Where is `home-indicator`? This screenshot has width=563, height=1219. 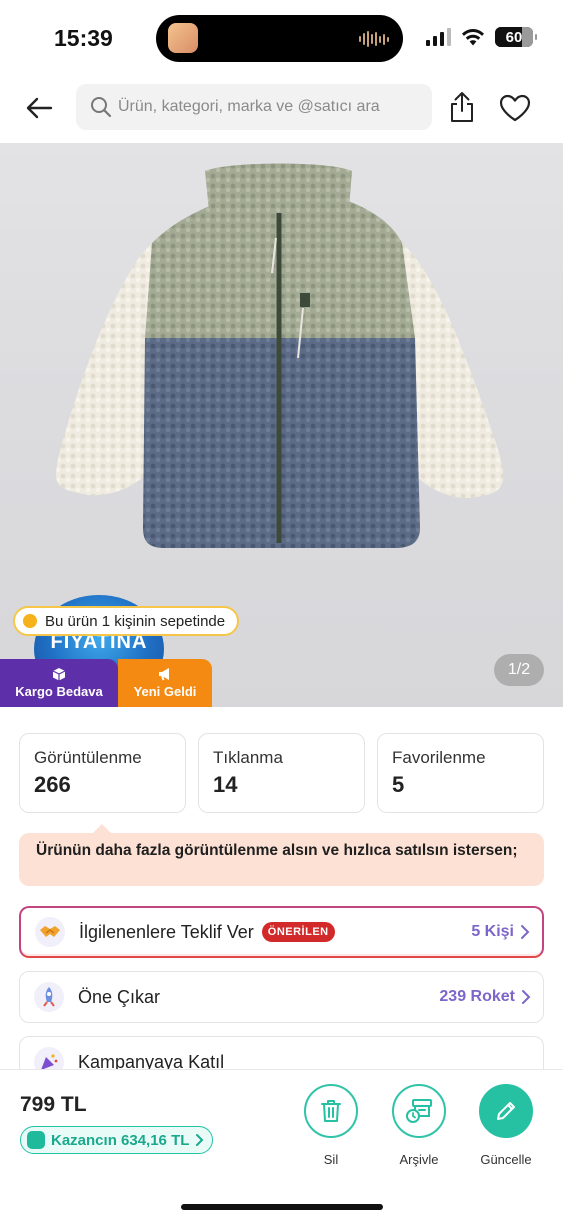 home-indicator is located at coordinates (282, 1207).